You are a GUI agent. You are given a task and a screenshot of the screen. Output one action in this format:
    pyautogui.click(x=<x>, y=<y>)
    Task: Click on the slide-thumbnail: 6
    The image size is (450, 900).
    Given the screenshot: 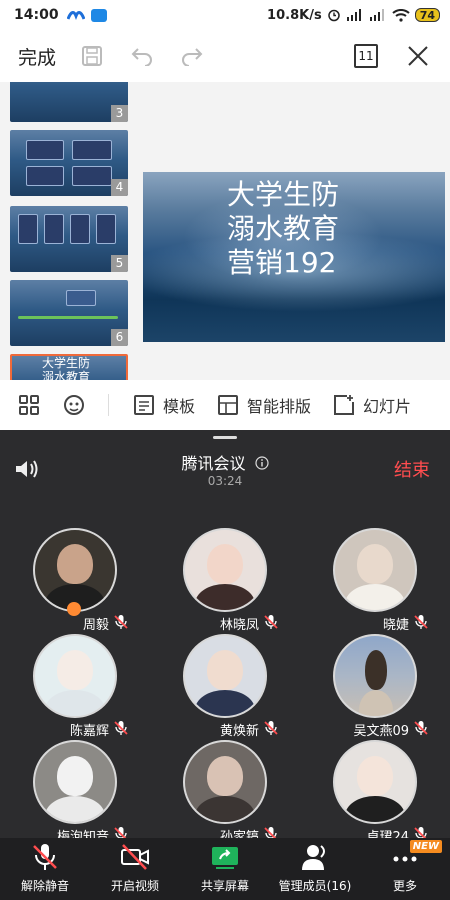 What is the action you would take?
    pyautogui.click(x=69, y=313)
    